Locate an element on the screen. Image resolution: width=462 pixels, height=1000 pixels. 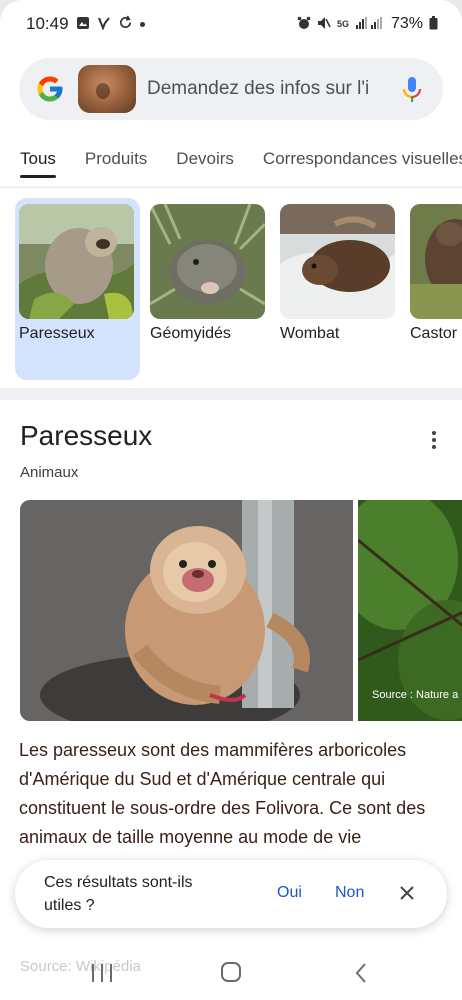
signal-icon is located at coordinates (370, 24).